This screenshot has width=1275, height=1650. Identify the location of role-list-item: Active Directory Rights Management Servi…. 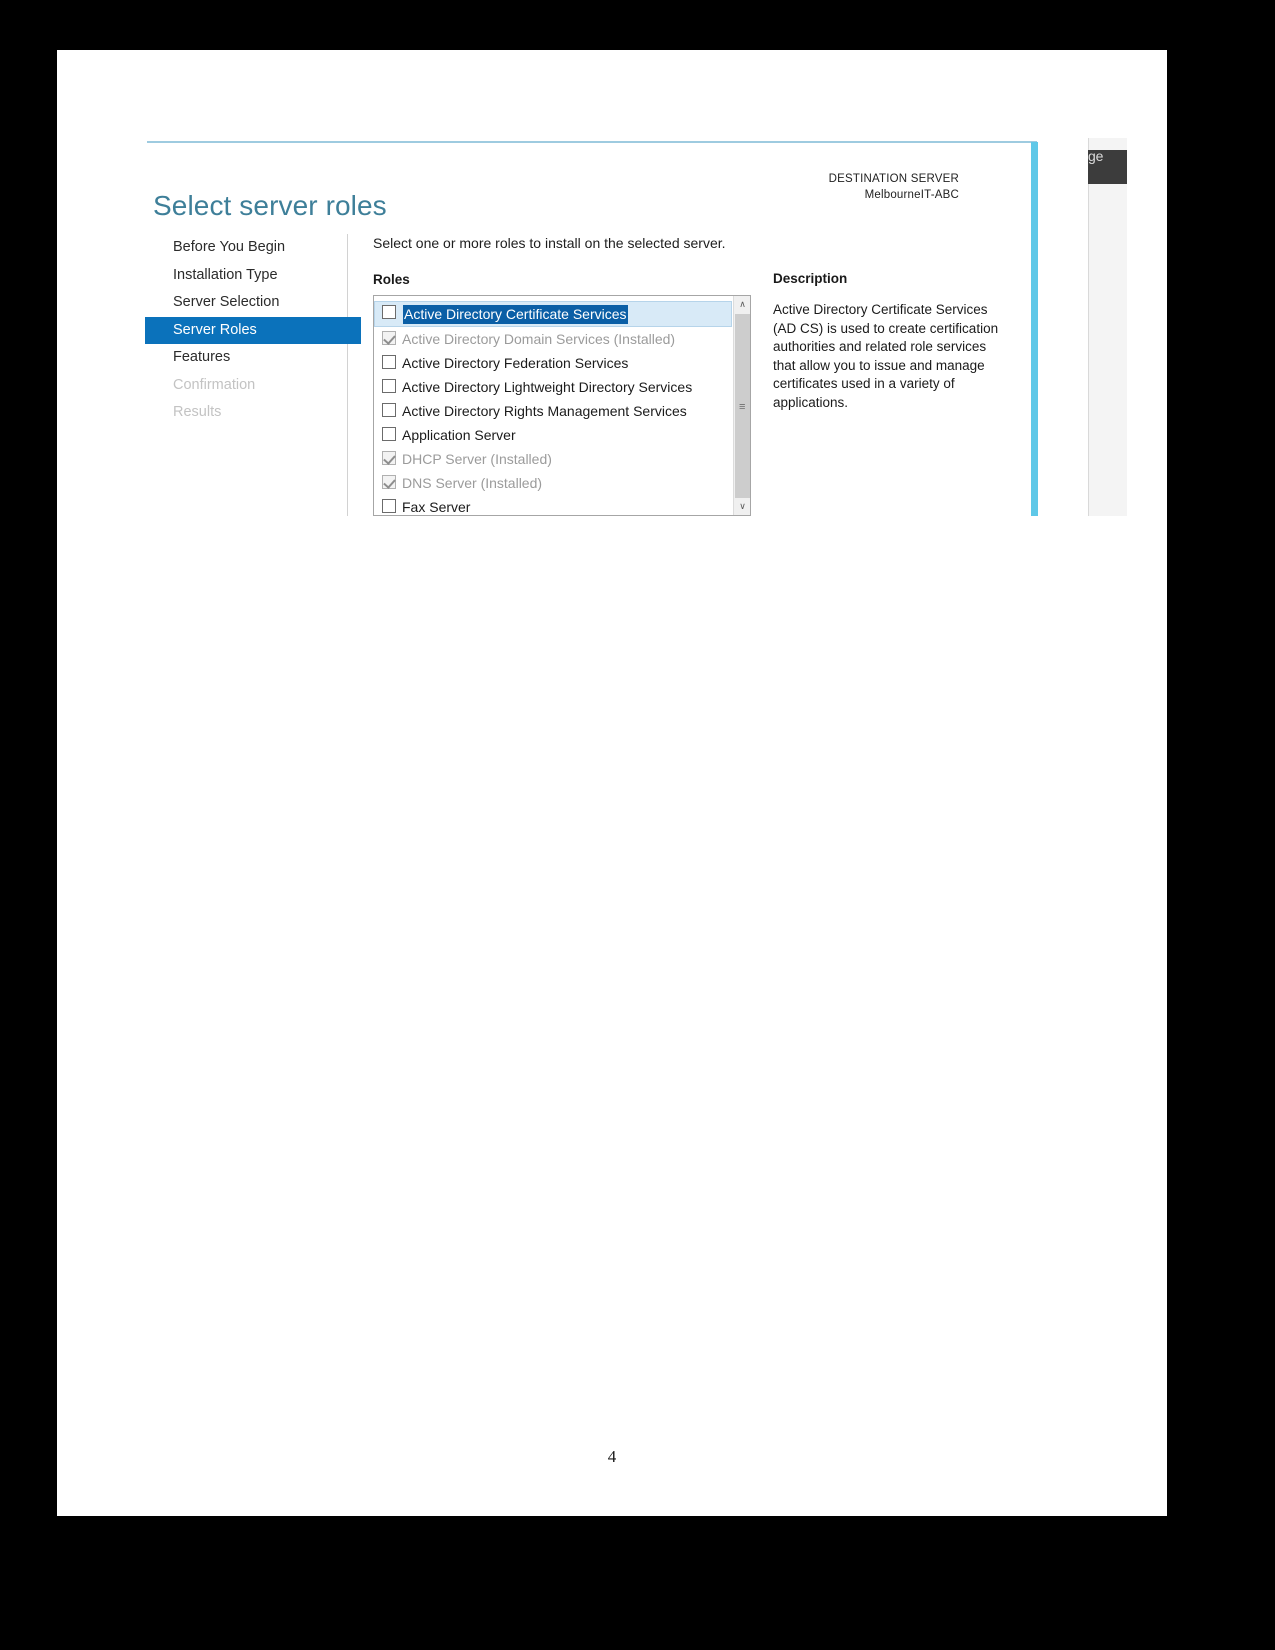
(553, 411).